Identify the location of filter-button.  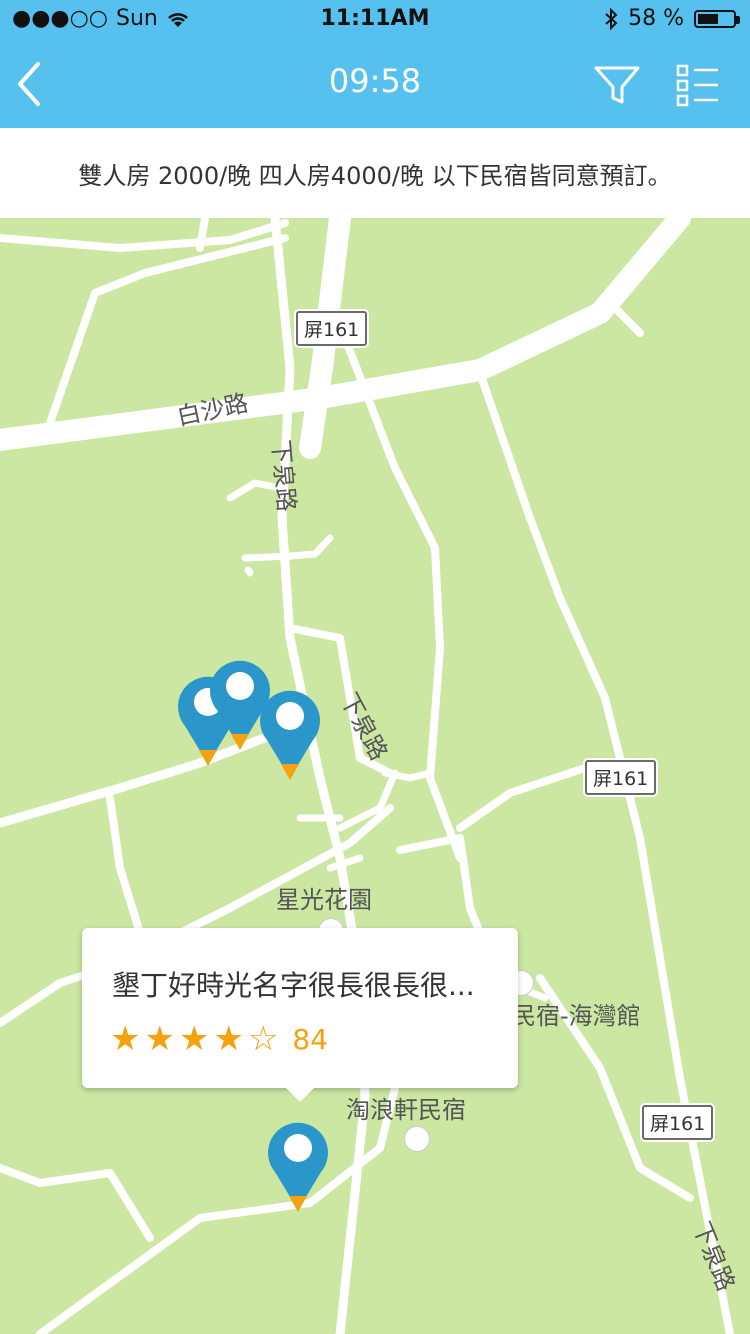
(618, 86).